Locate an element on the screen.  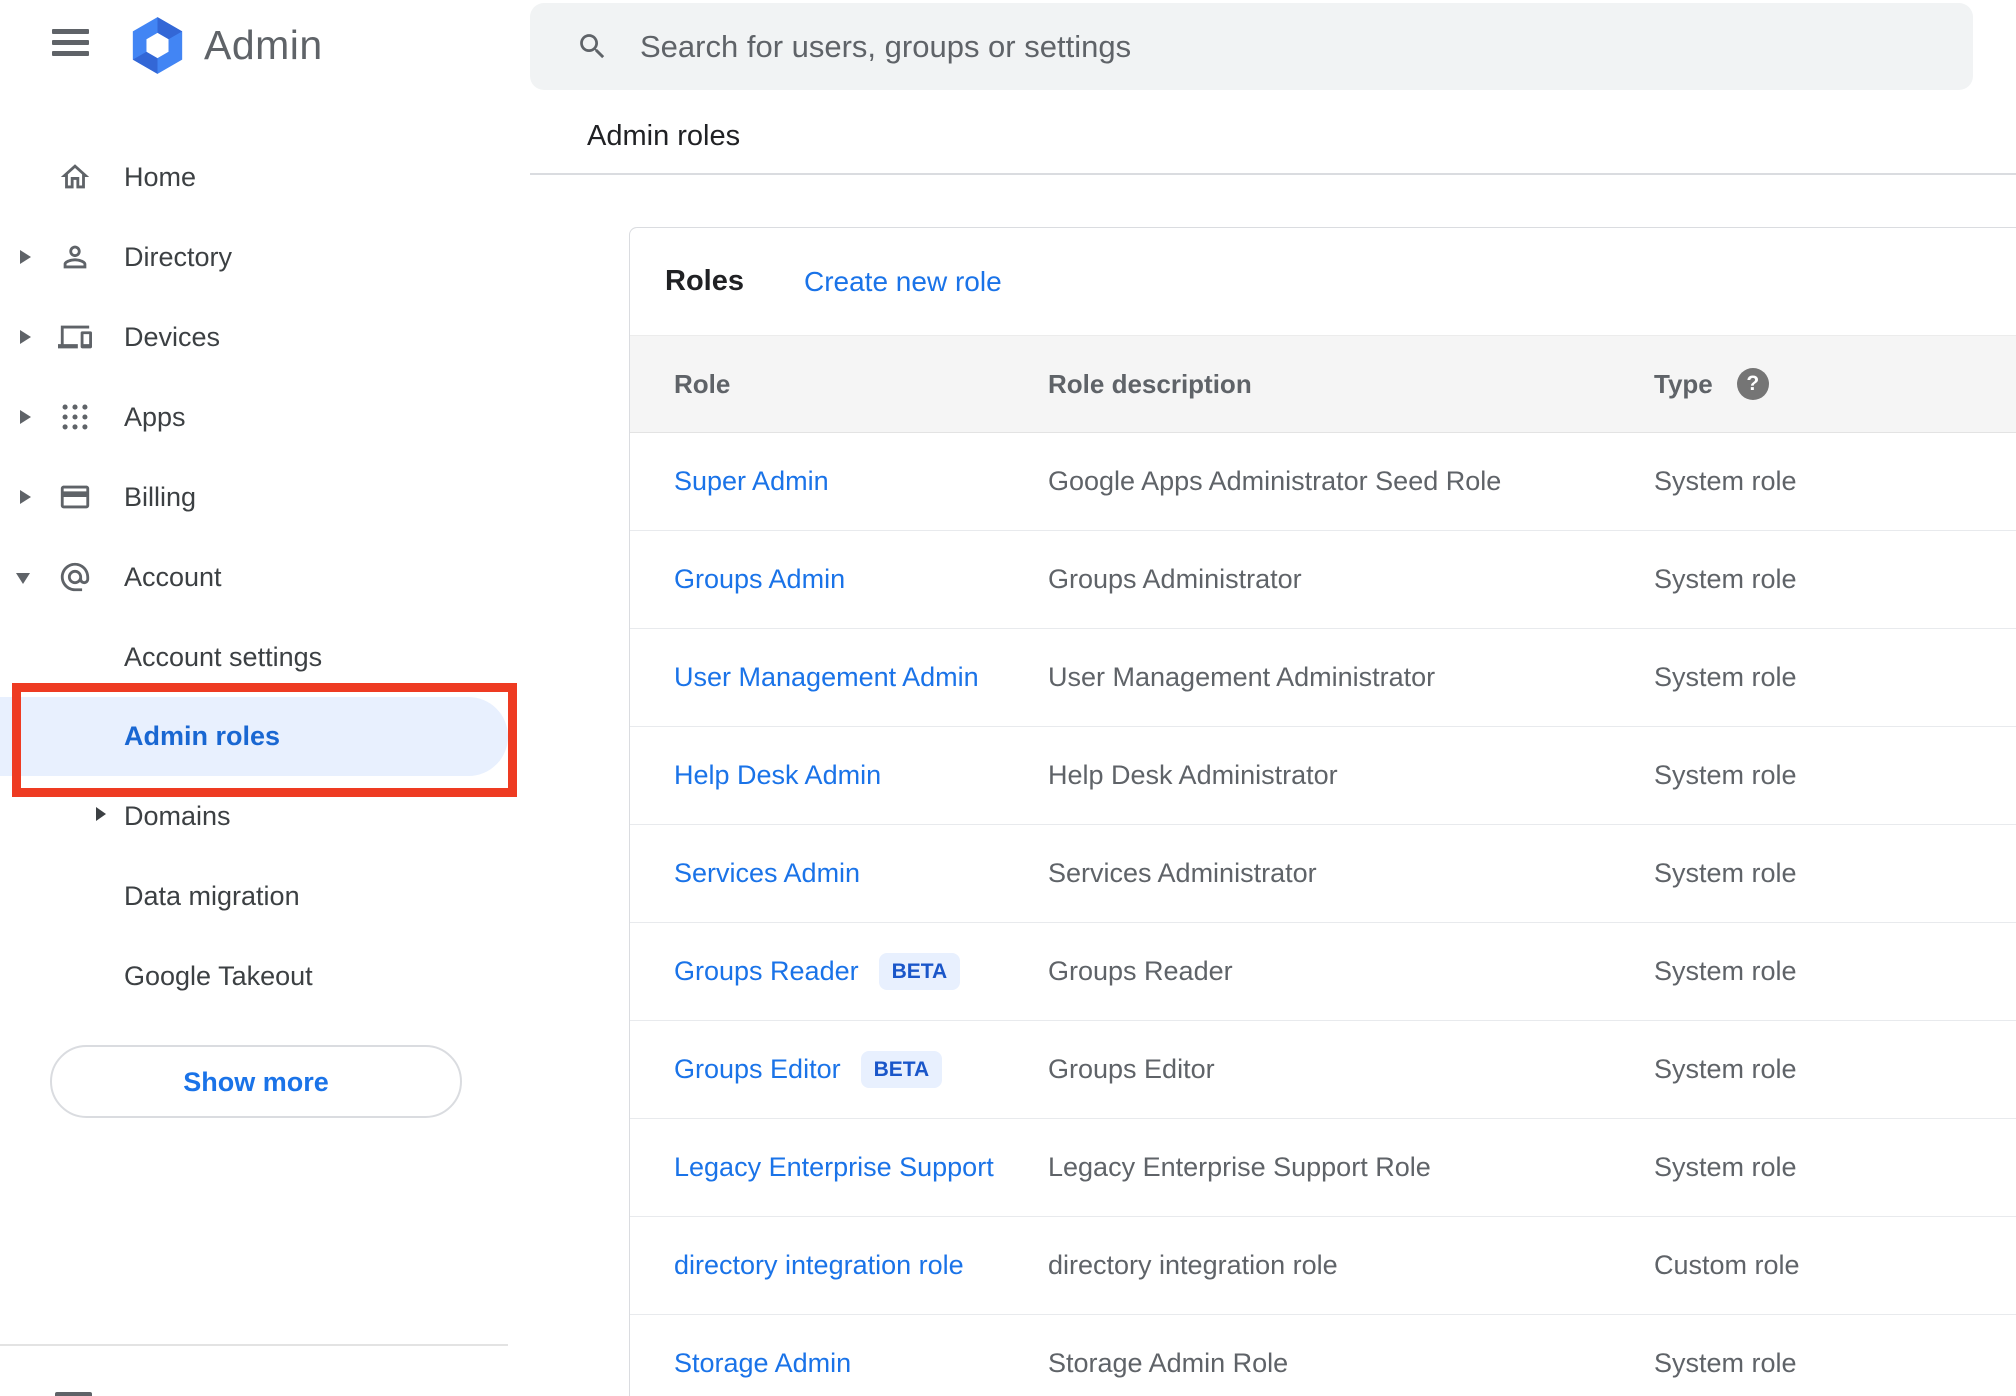
sidebar-item-domains: Domains is located at coordinates (254, 816).